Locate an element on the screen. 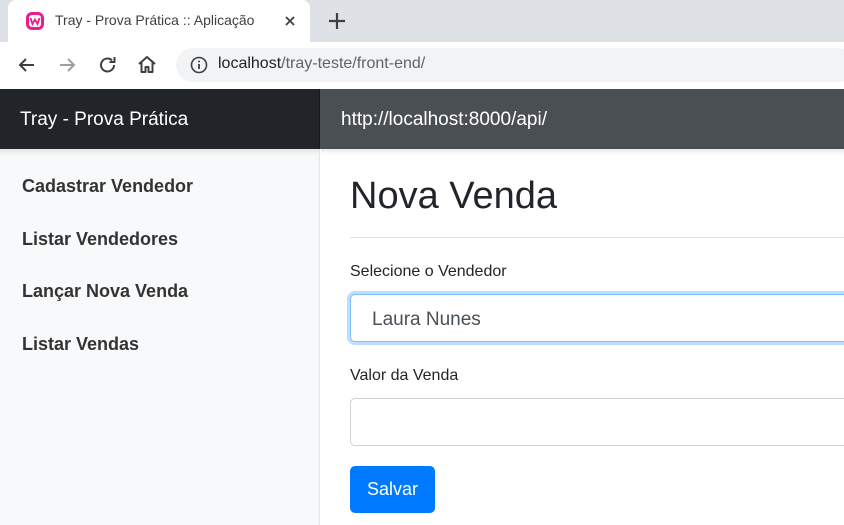  divider is located at coordinates (597, 237).